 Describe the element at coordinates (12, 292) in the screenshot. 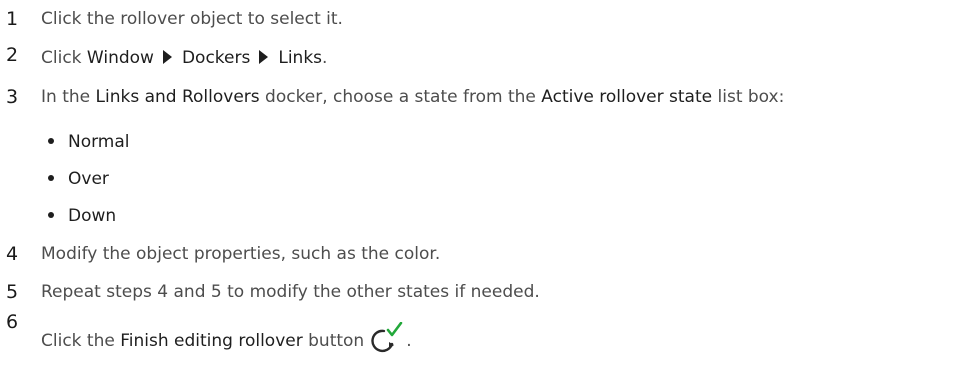

I see `step-number: 5` at that location.